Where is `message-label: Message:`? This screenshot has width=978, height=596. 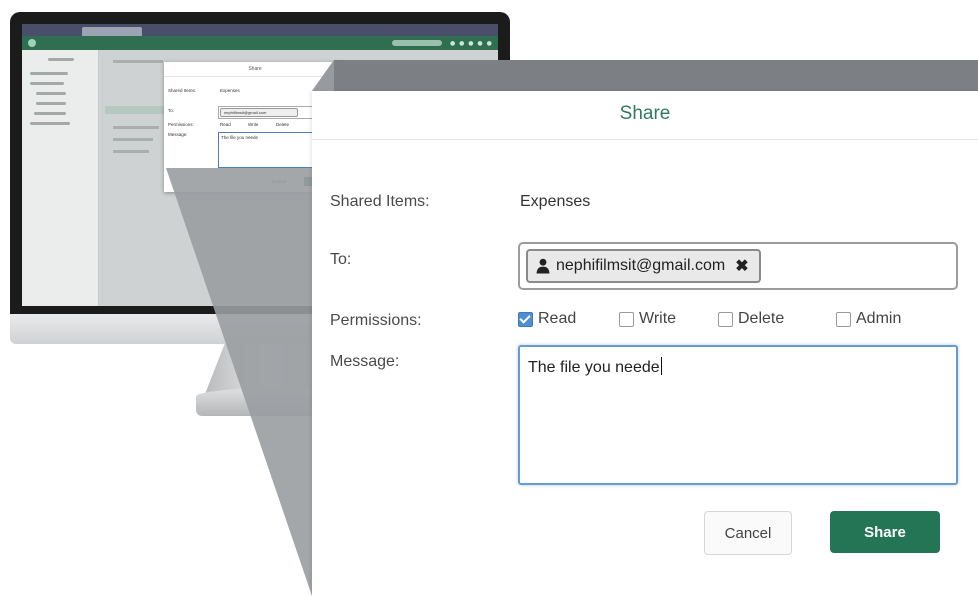
message-label: Message: is located at coordinates (365, 361).